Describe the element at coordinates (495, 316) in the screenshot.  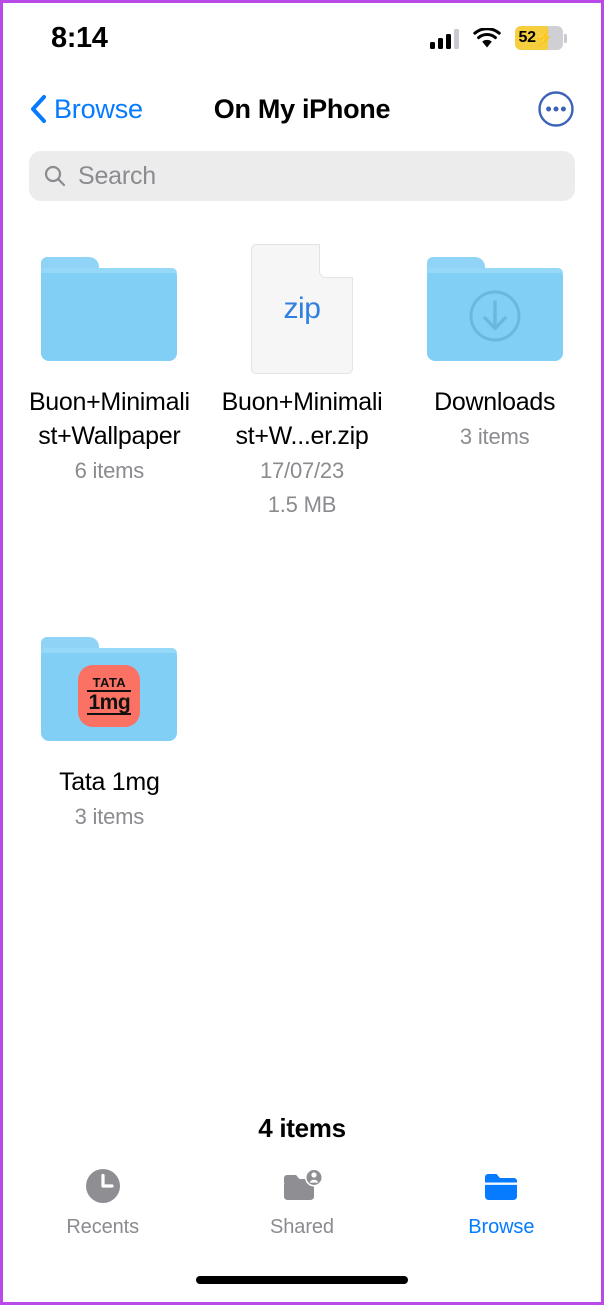
I see `download-arrow-icon` at that location.